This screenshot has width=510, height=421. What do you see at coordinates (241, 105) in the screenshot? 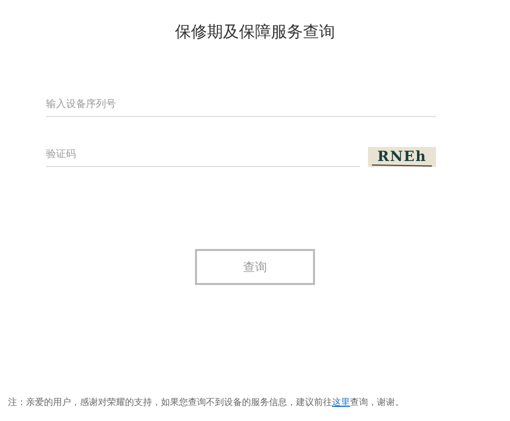
I see `serial-number-field: 输入设备序列号` at bounding box center [241, 105].